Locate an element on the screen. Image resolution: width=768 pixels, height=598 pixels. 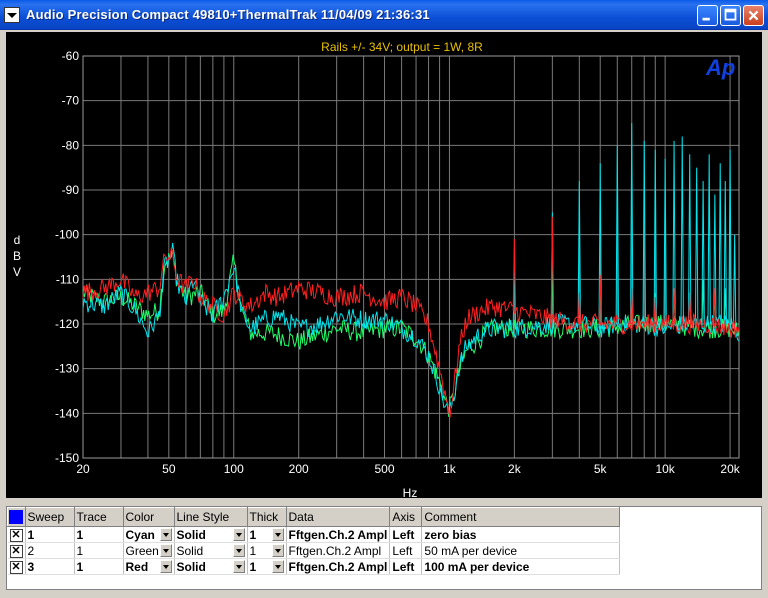
color-cell: Green is located at coordinates (149, 550).